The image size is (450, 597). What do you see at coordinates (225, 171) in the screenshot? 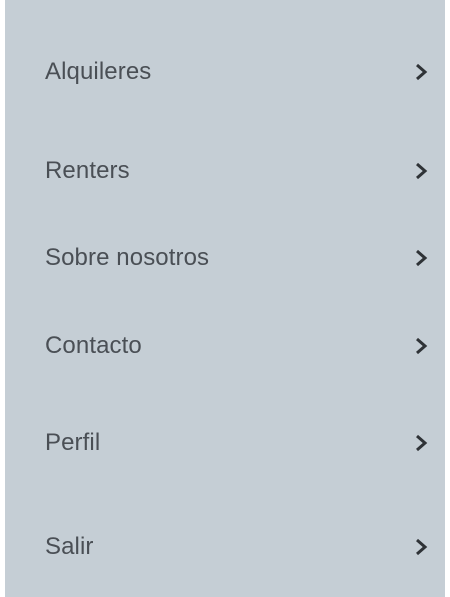
I see `menu-item-renters: Renters` at bounding box center [225, 171].